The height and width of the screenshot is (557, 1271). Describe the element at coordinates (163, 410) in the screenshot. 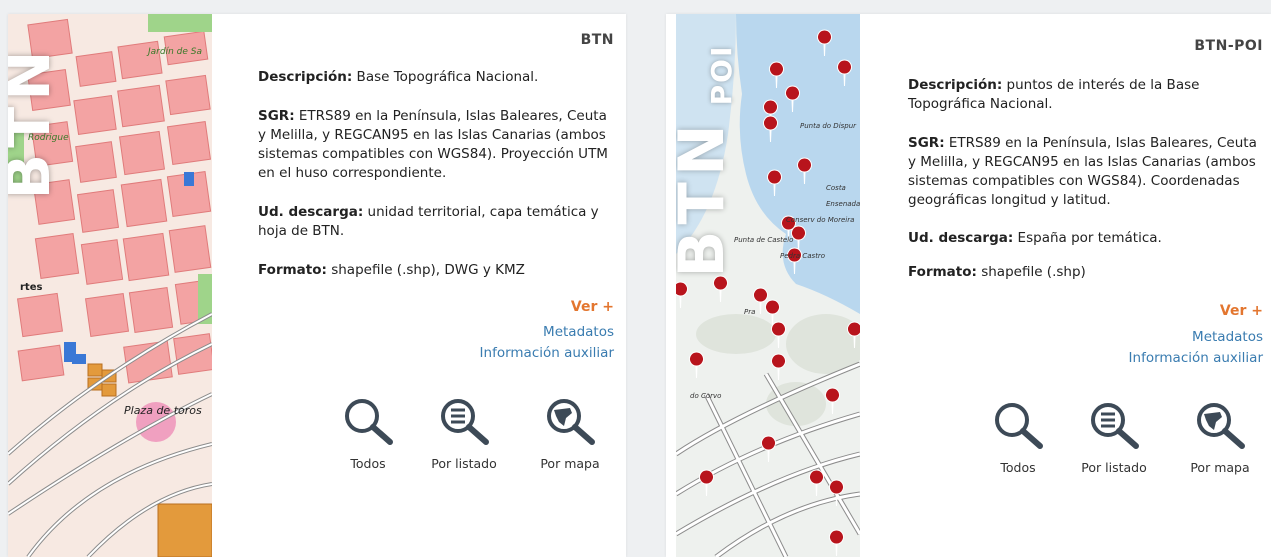

I see `map-label: Plaza de toros` at that location.